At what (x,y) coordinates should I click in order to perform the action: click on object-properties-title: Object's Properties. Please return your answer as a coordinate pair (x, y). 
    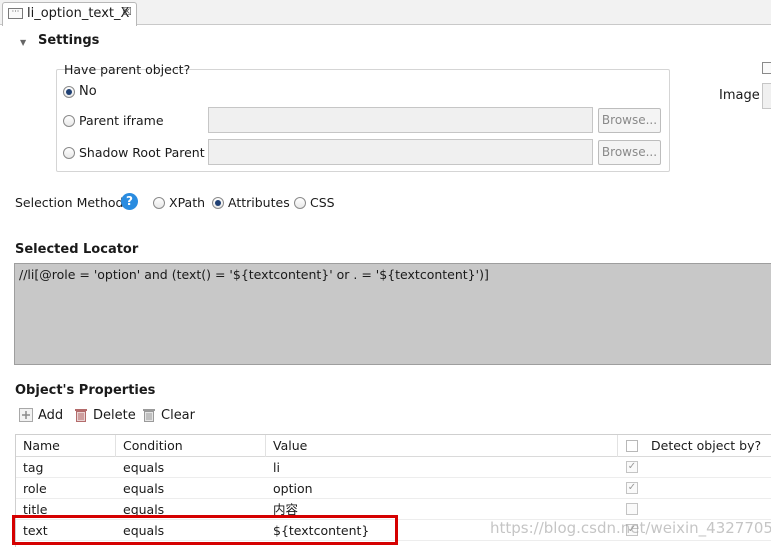
    Looking at the image, I should click on (85, 390).